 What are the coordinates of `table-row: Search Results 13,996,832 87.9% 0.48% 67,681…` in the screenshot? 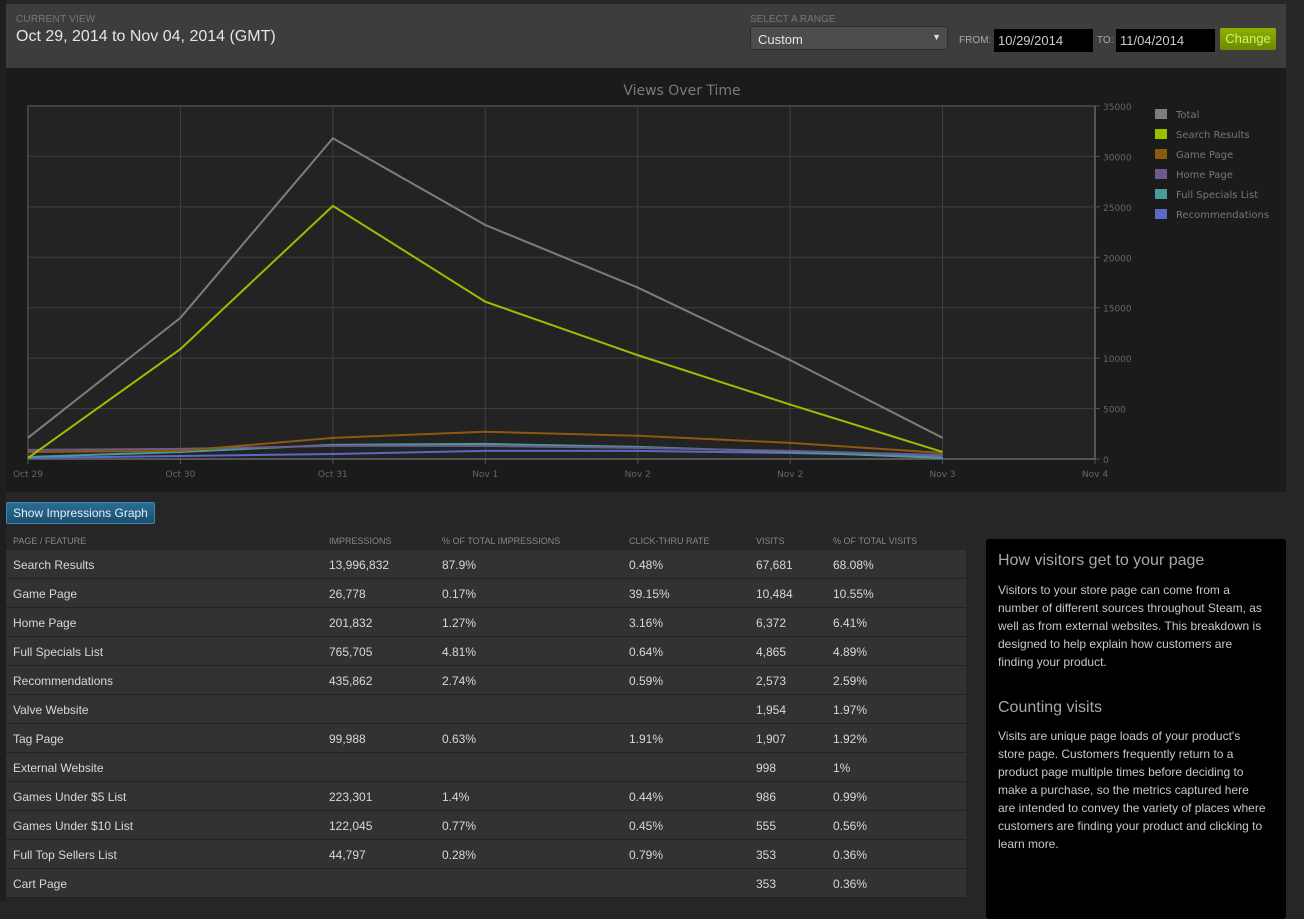 It's located at (486, 564).